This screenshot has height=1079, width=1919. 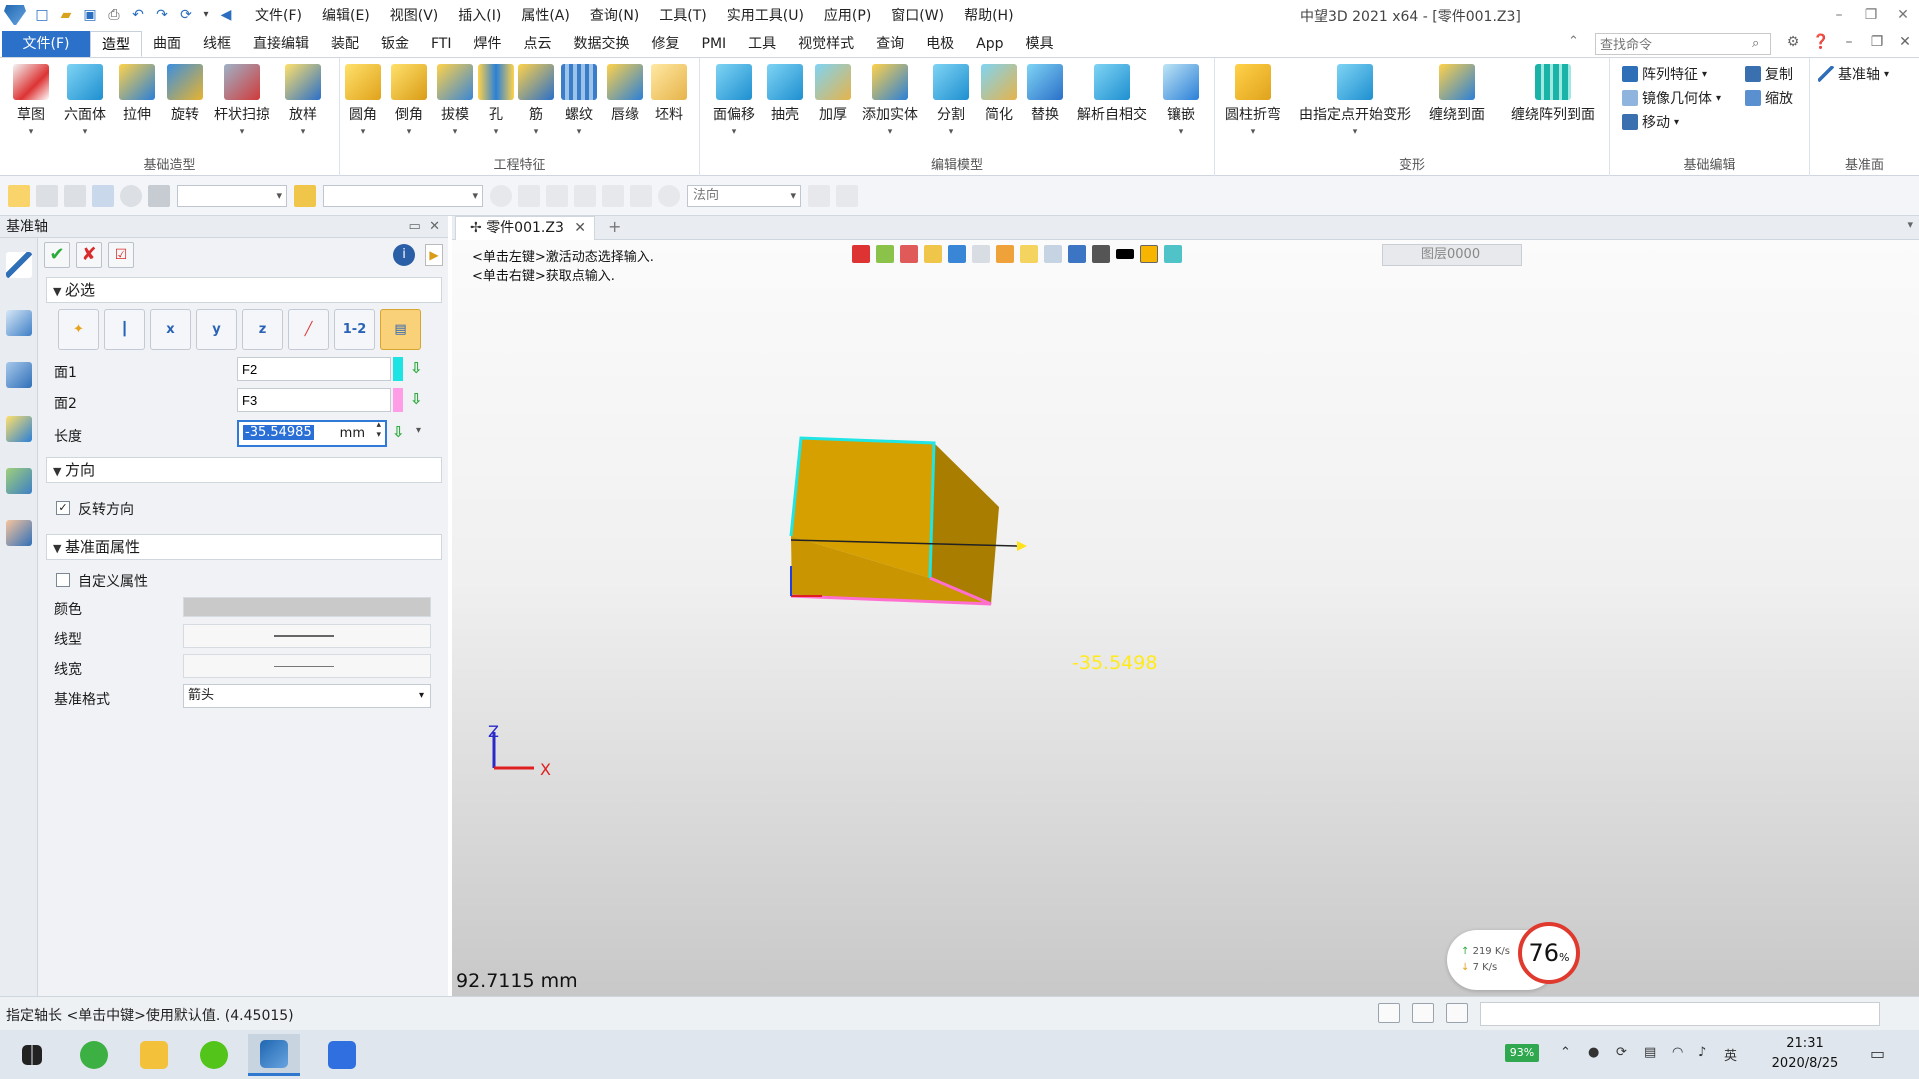 I want to click on shell-tool: 抽壳, so click(x=785, y=94).